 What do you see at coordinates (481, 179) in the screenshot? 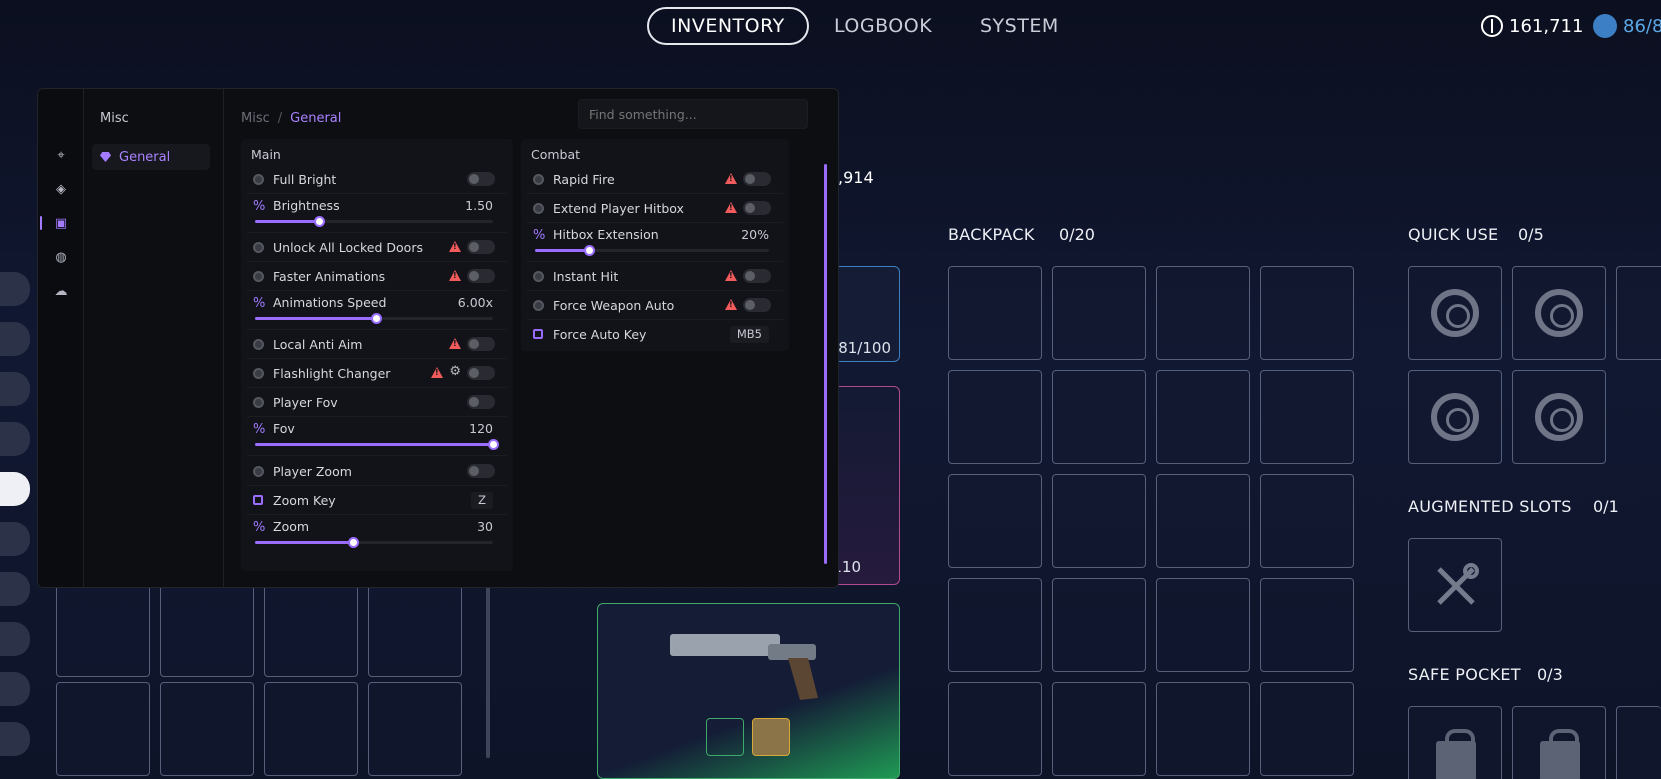
I see `full-bright-toggle` at bounding box center [481, 179].